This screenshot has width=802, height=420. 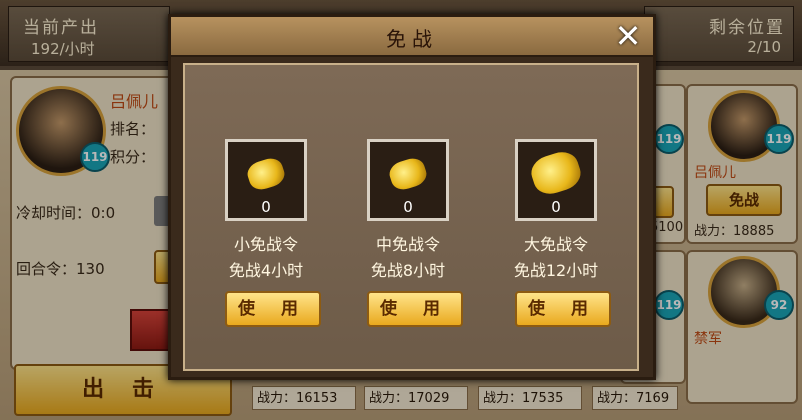 I want to click on item-desc: 免战12小时, so click(x=556, y=270).